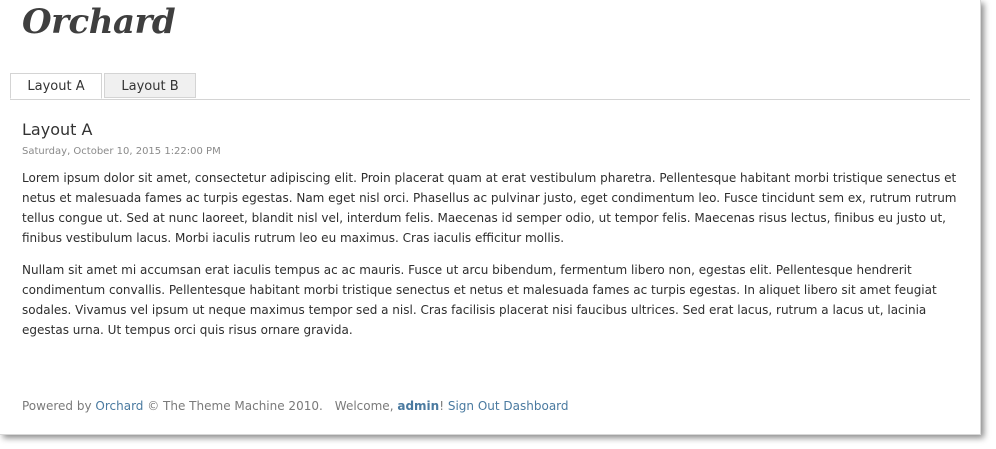  Describe the element at coordinates (150, 85) in the screenshot. I see `tab-layout-b: Layout B` at that location.